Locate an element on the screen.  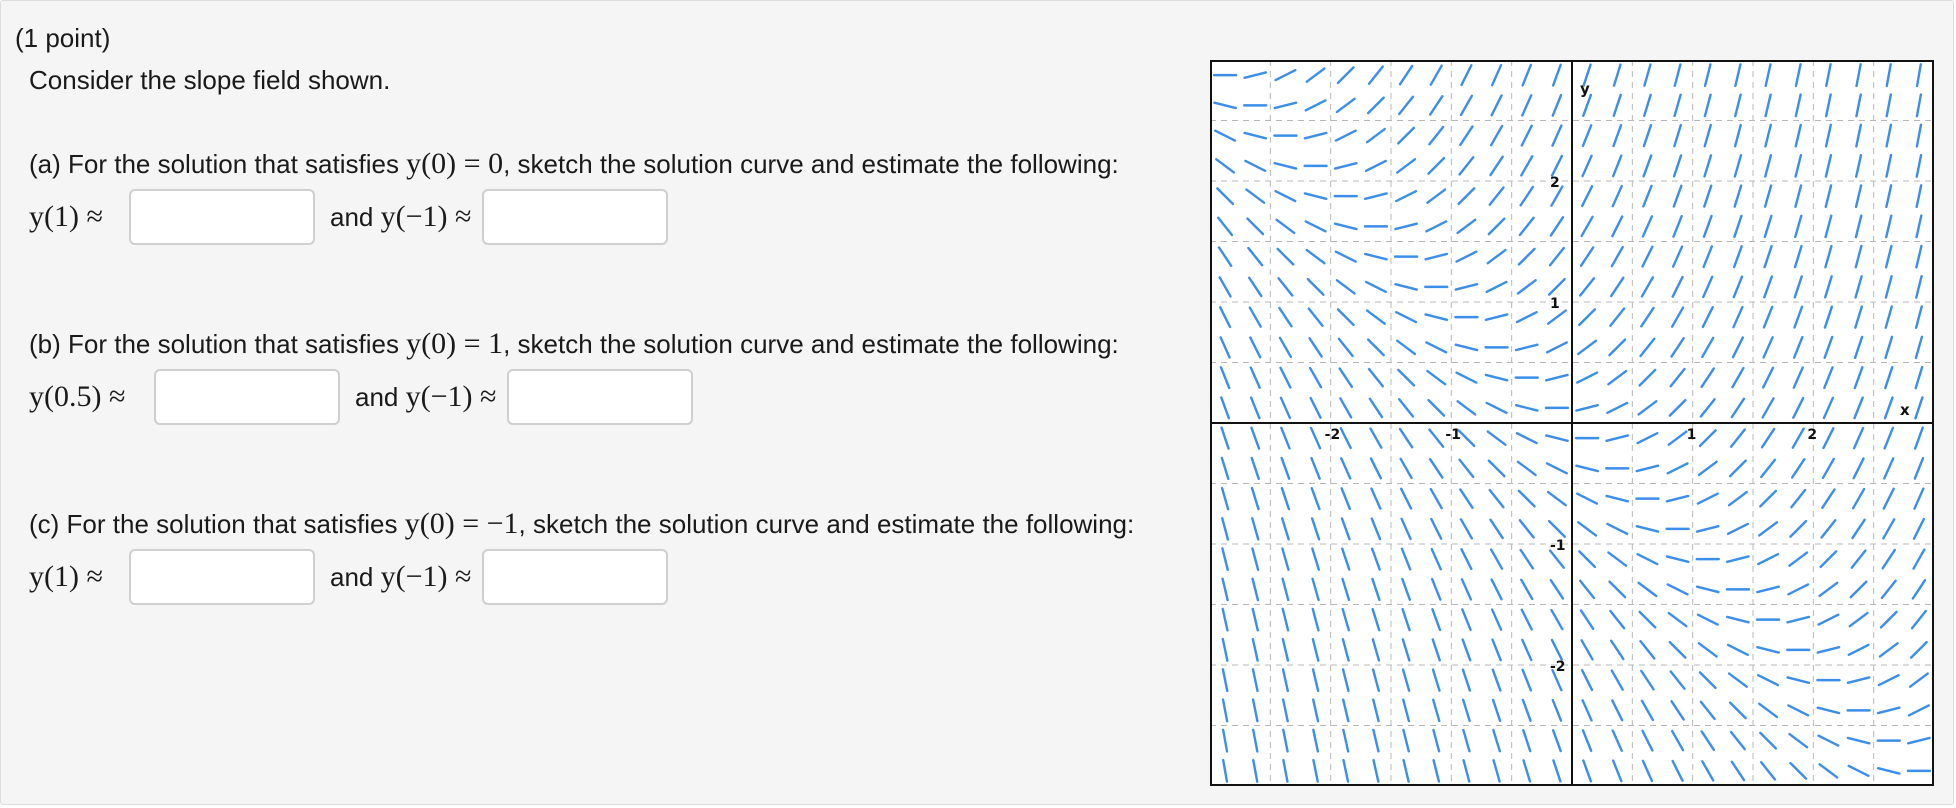
part-a-answer-1-input is located at coordinates (222, 217).